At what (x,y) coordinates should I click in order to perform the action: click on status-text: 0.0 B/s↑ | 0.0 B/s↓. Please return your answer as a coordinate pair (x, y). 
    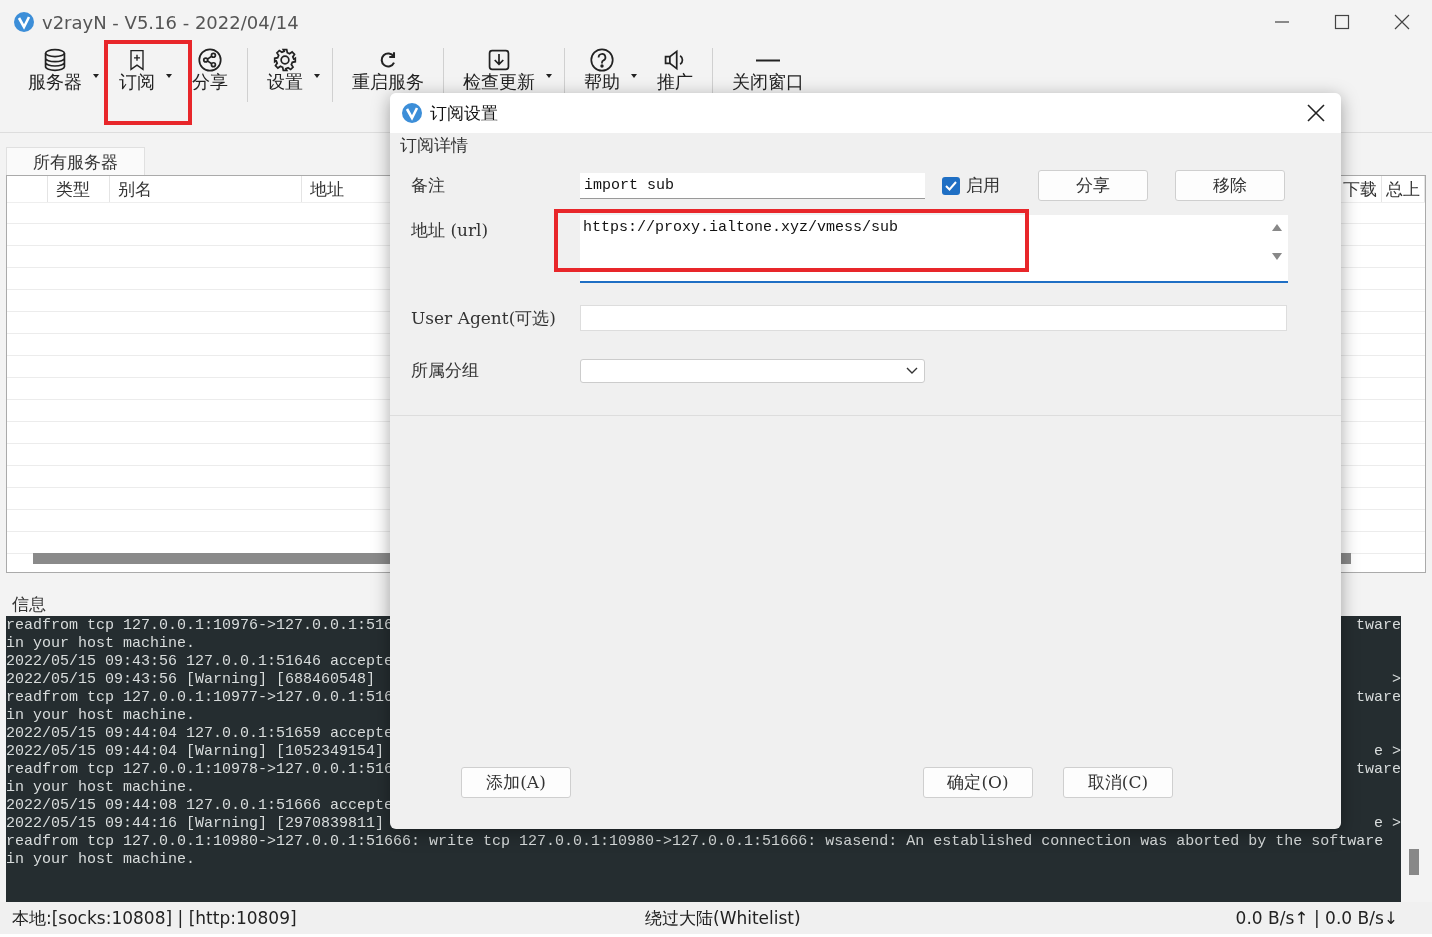
    Looking at the image, I should click on (1316, 918).